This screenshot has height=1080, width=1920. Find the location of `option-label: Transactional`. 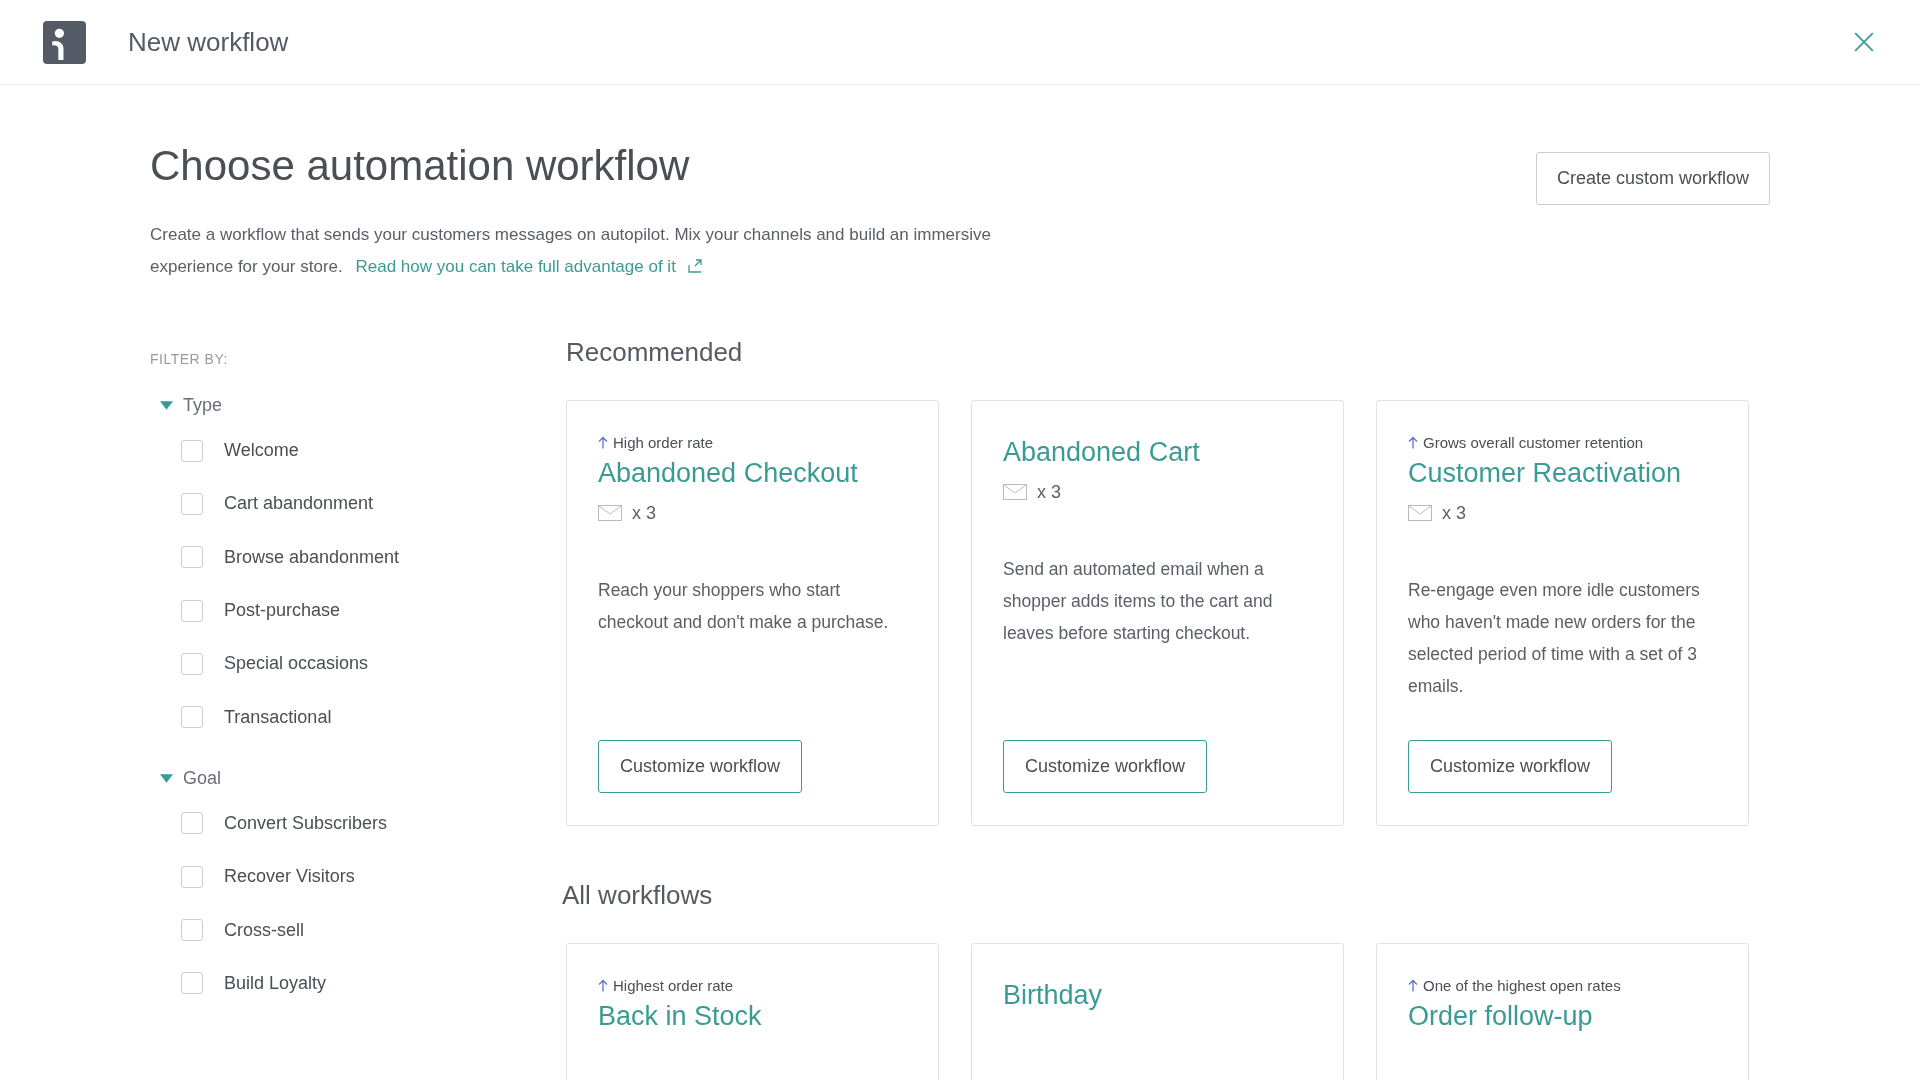

option-label: Transactional is located at coordinates (278, 717).